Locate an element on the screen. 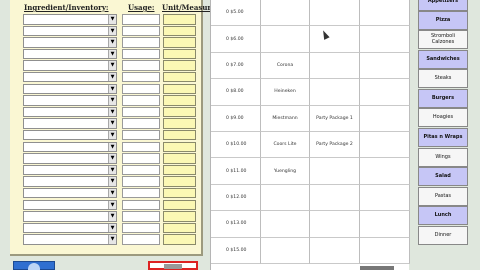 The image size is (480, 270). grid-cell: 0 $9.00 is located at coordinates (236, 118).